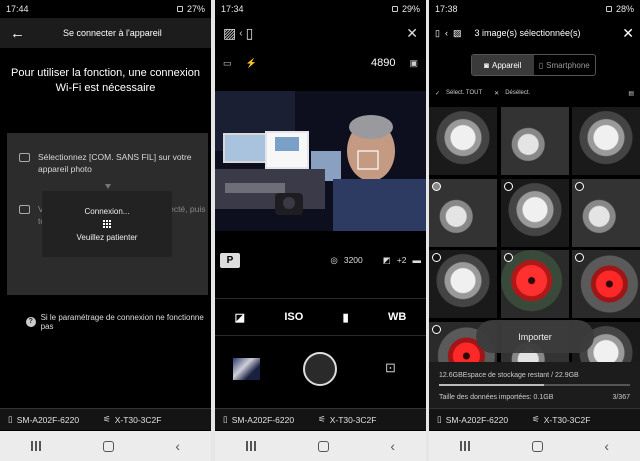  What do you see at coordinates (346, 317) in the screenshot?
I see `film-simulation-icon: ▮` at bounding box center [346, 317].